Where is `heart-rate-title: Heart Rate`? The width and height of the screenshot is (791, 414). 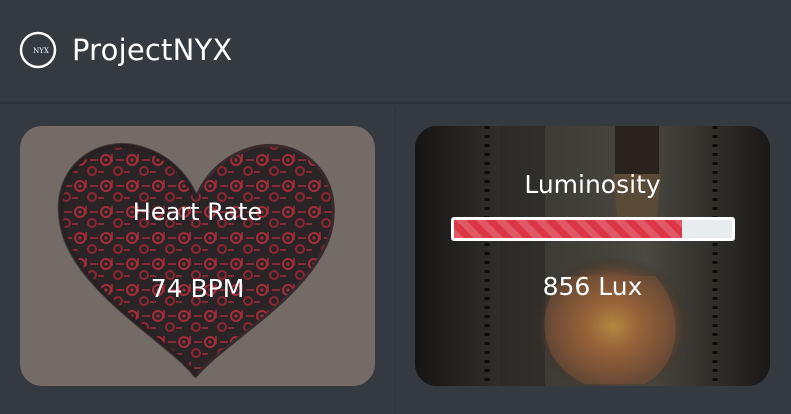
heart-rate-title: Heart Rate is located at coordinates (197, 212).